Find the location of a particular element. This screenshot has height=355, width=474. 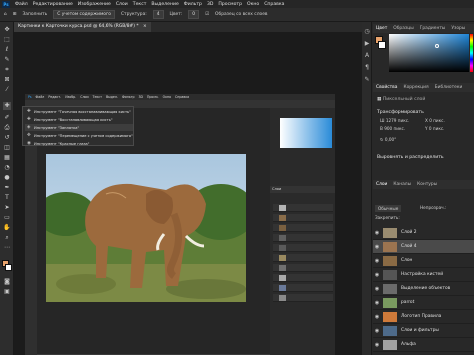

tab-layers: Слои is located at coordinates (381, 184).